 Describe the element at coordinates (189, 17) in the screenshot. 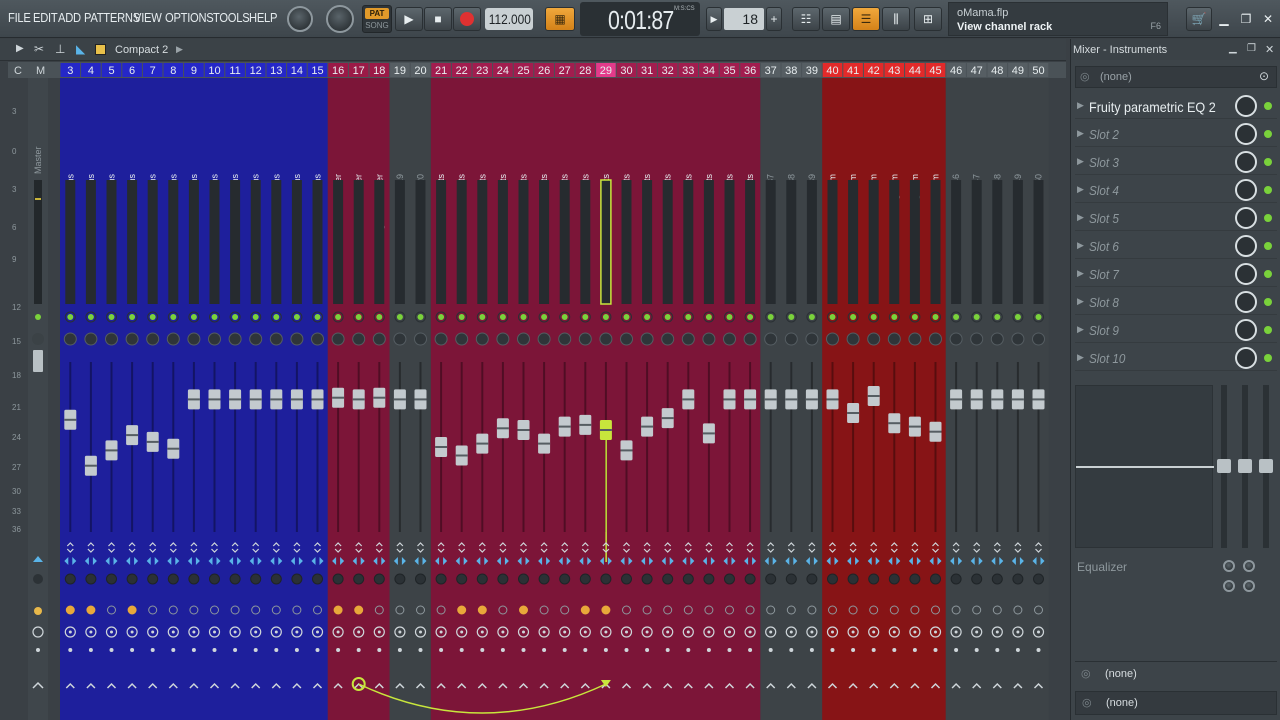

I see `menu-options: OPTIONS` at that location.